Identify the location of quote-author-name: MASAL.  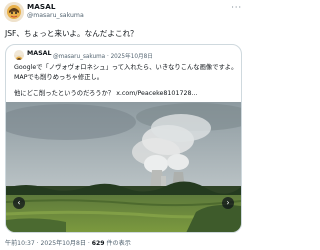
(39, 53).